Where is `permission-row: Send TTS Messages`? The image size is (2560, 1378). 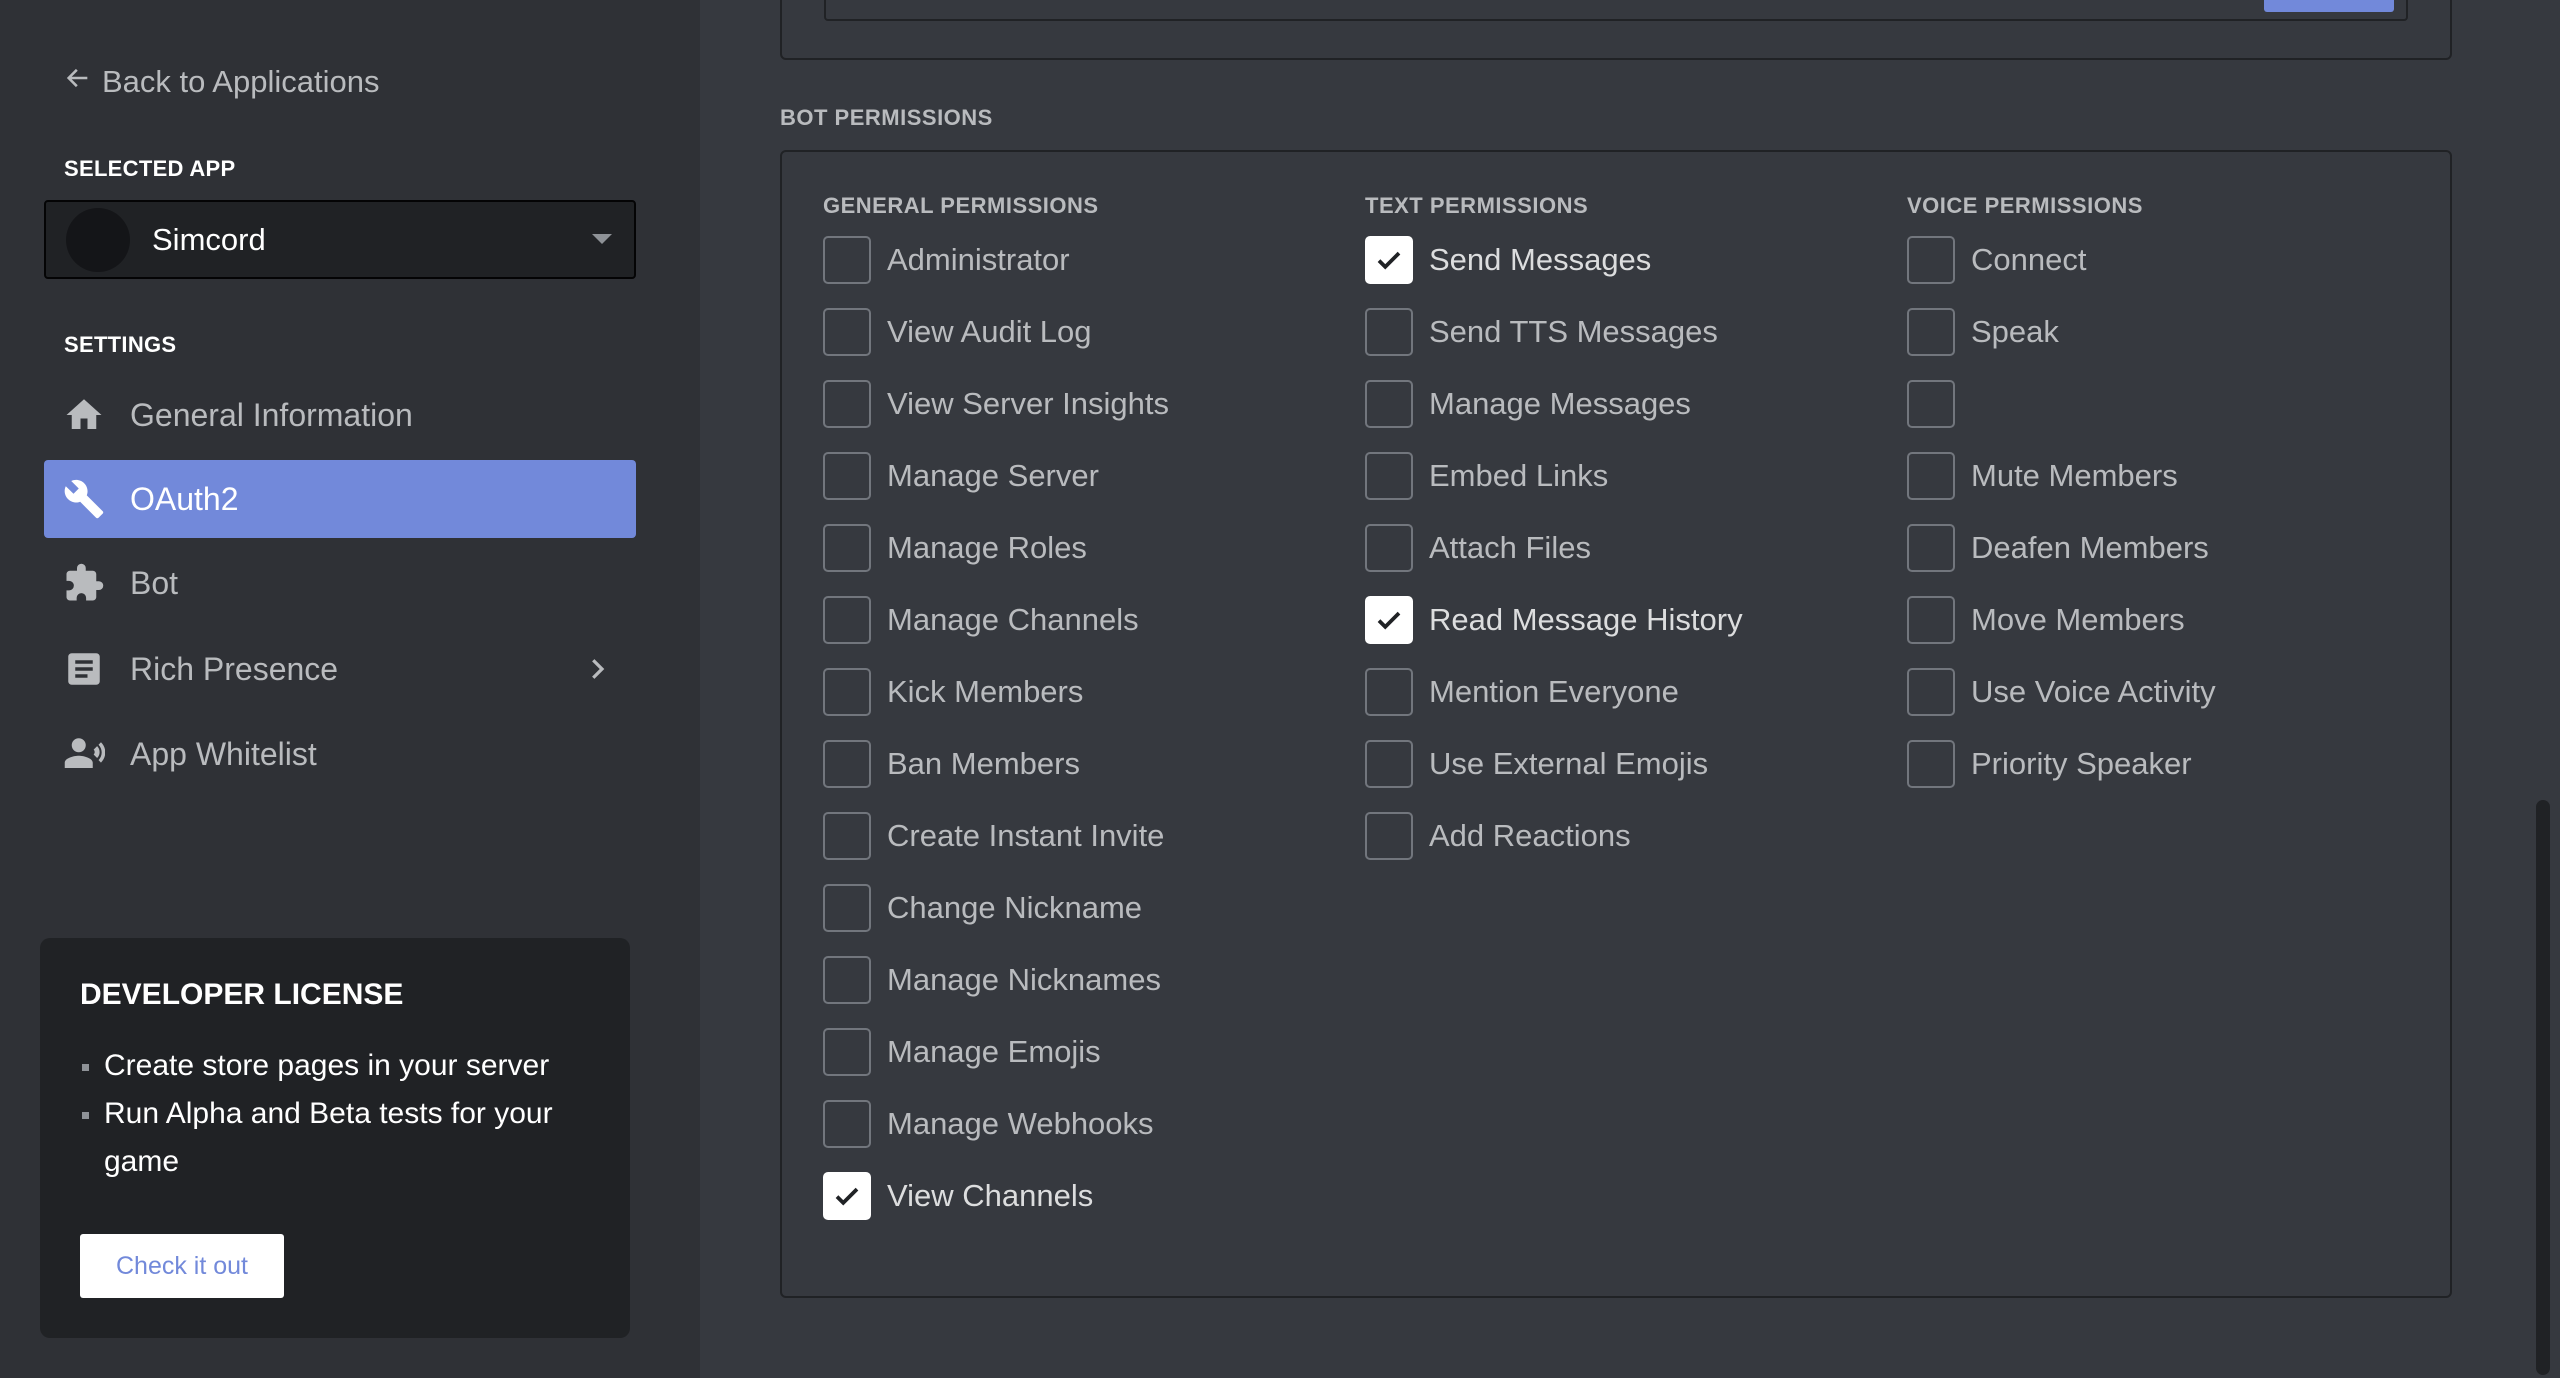
permission-row: Send TTS Messages is located at coordinates (1554, 344).